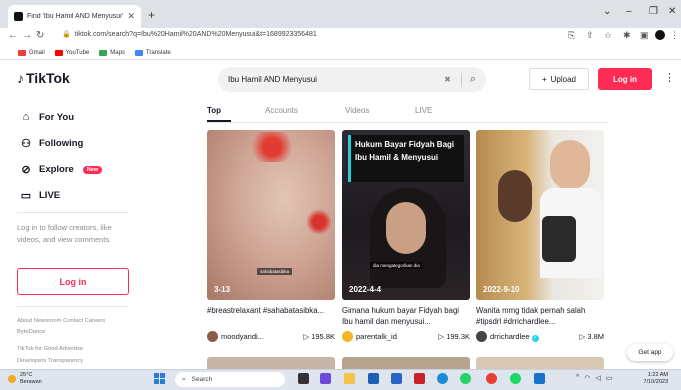 The width and height of the screenshot is (681, 390). What do you see at coordinates (43, 78) in the screenshot?
I see `tiktok-logo: ♪ TikTok` at bounding box center [43, 78].